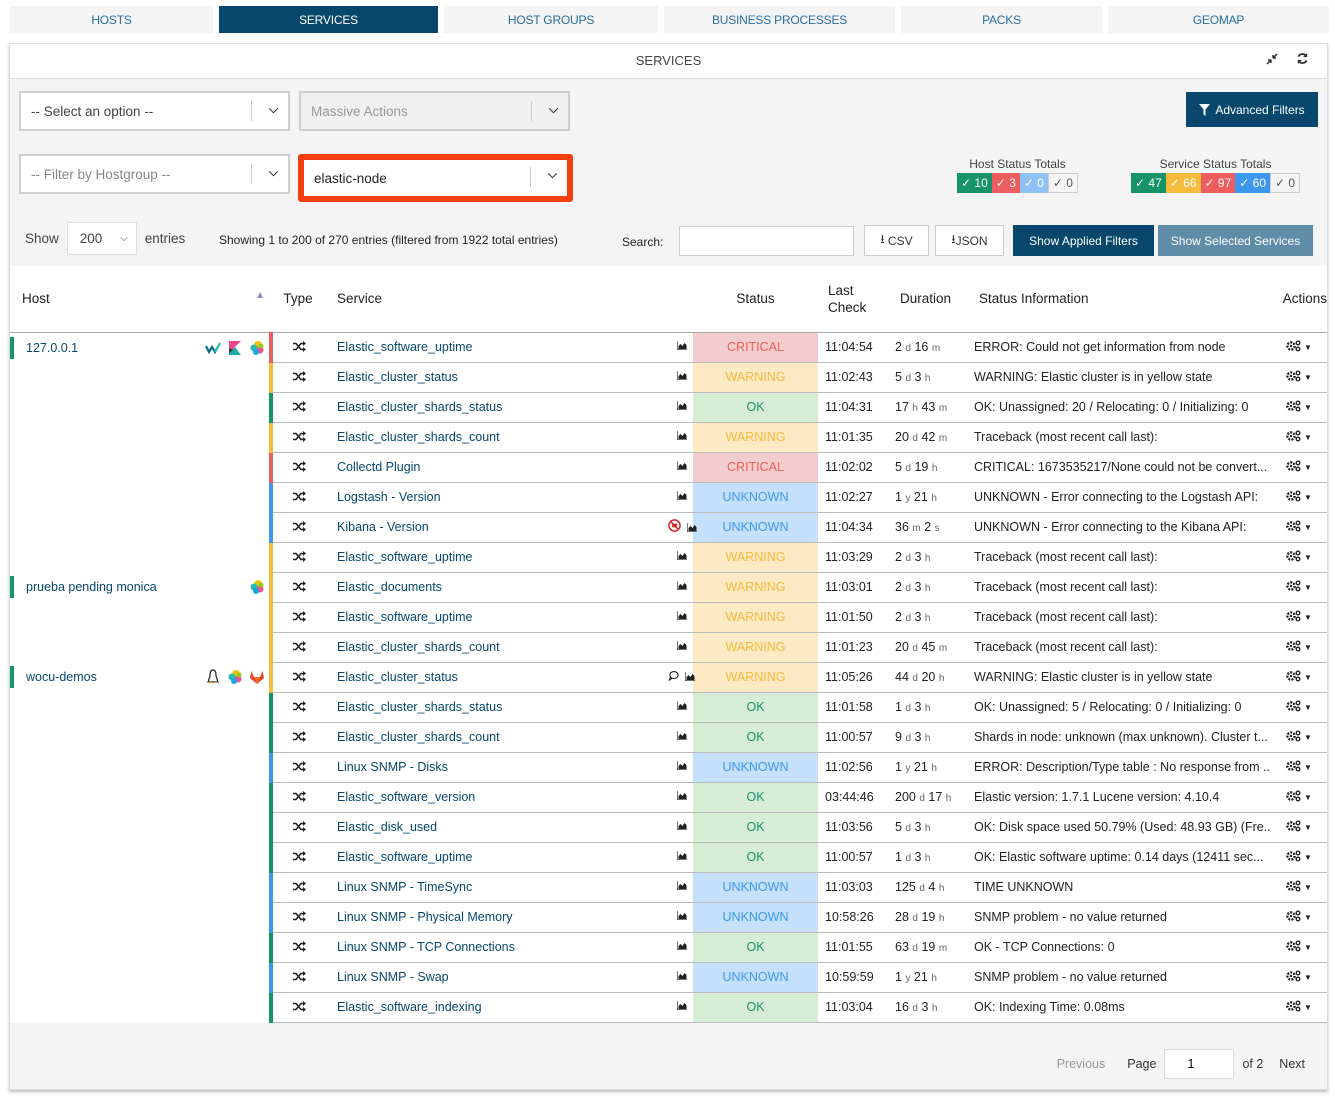 This screenshot has height=1098, width=1335. I want to click on json-export-button: ⭳ JSON, so click(969, 240).